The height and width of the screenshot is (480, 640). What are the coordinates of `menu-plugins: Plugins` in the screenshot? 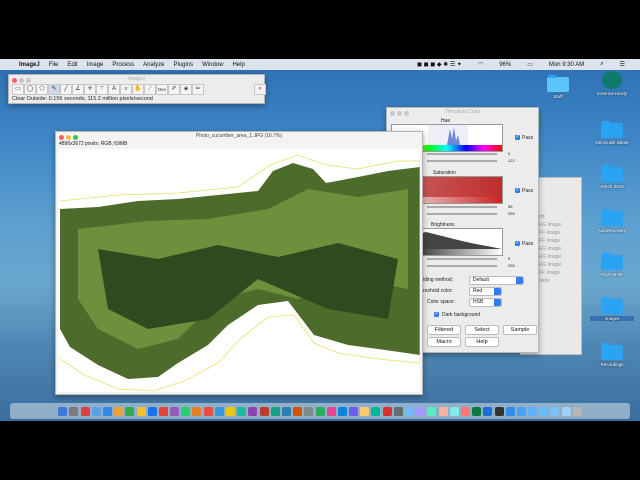 It's located at (183, 65).